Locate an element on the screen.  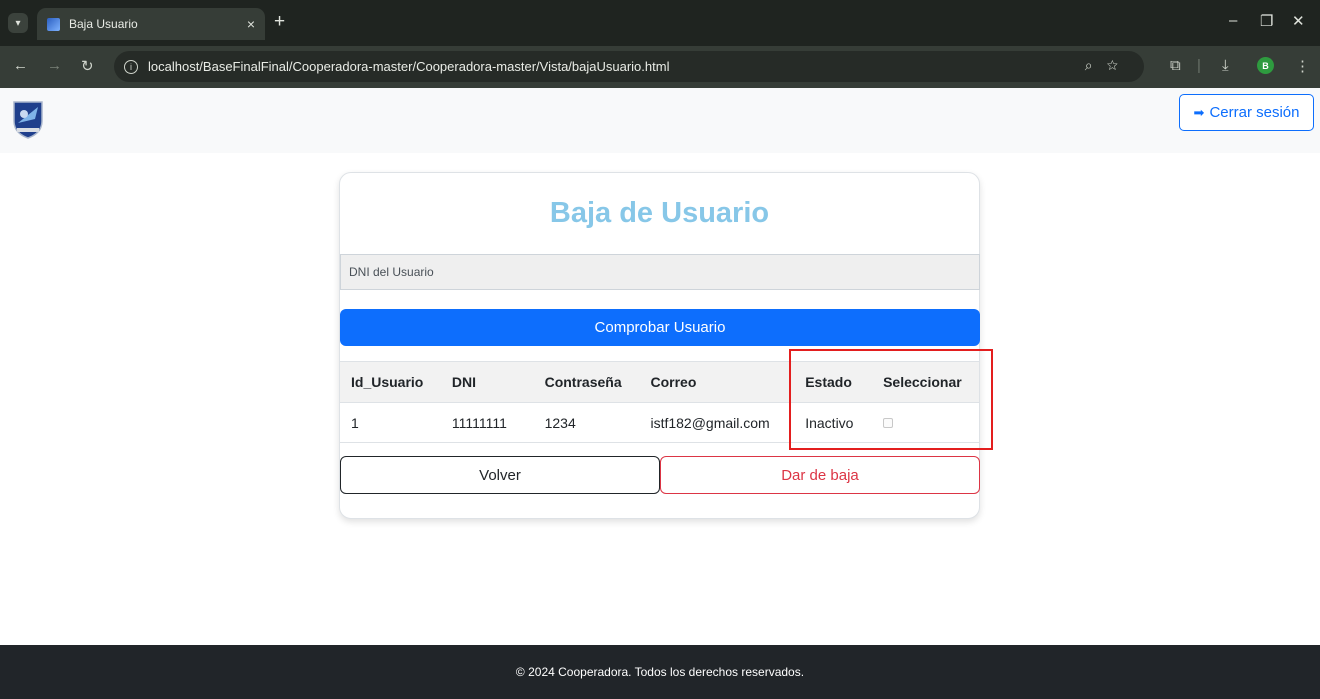
new-tab-icon: + is located at coordinates (279, 22).